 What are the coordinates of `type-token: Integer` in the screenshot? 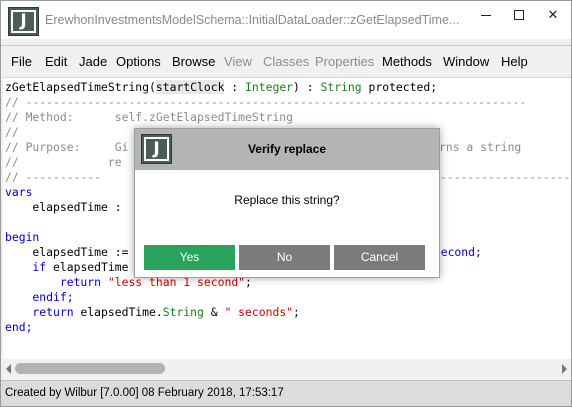 It's located at (269, 87).